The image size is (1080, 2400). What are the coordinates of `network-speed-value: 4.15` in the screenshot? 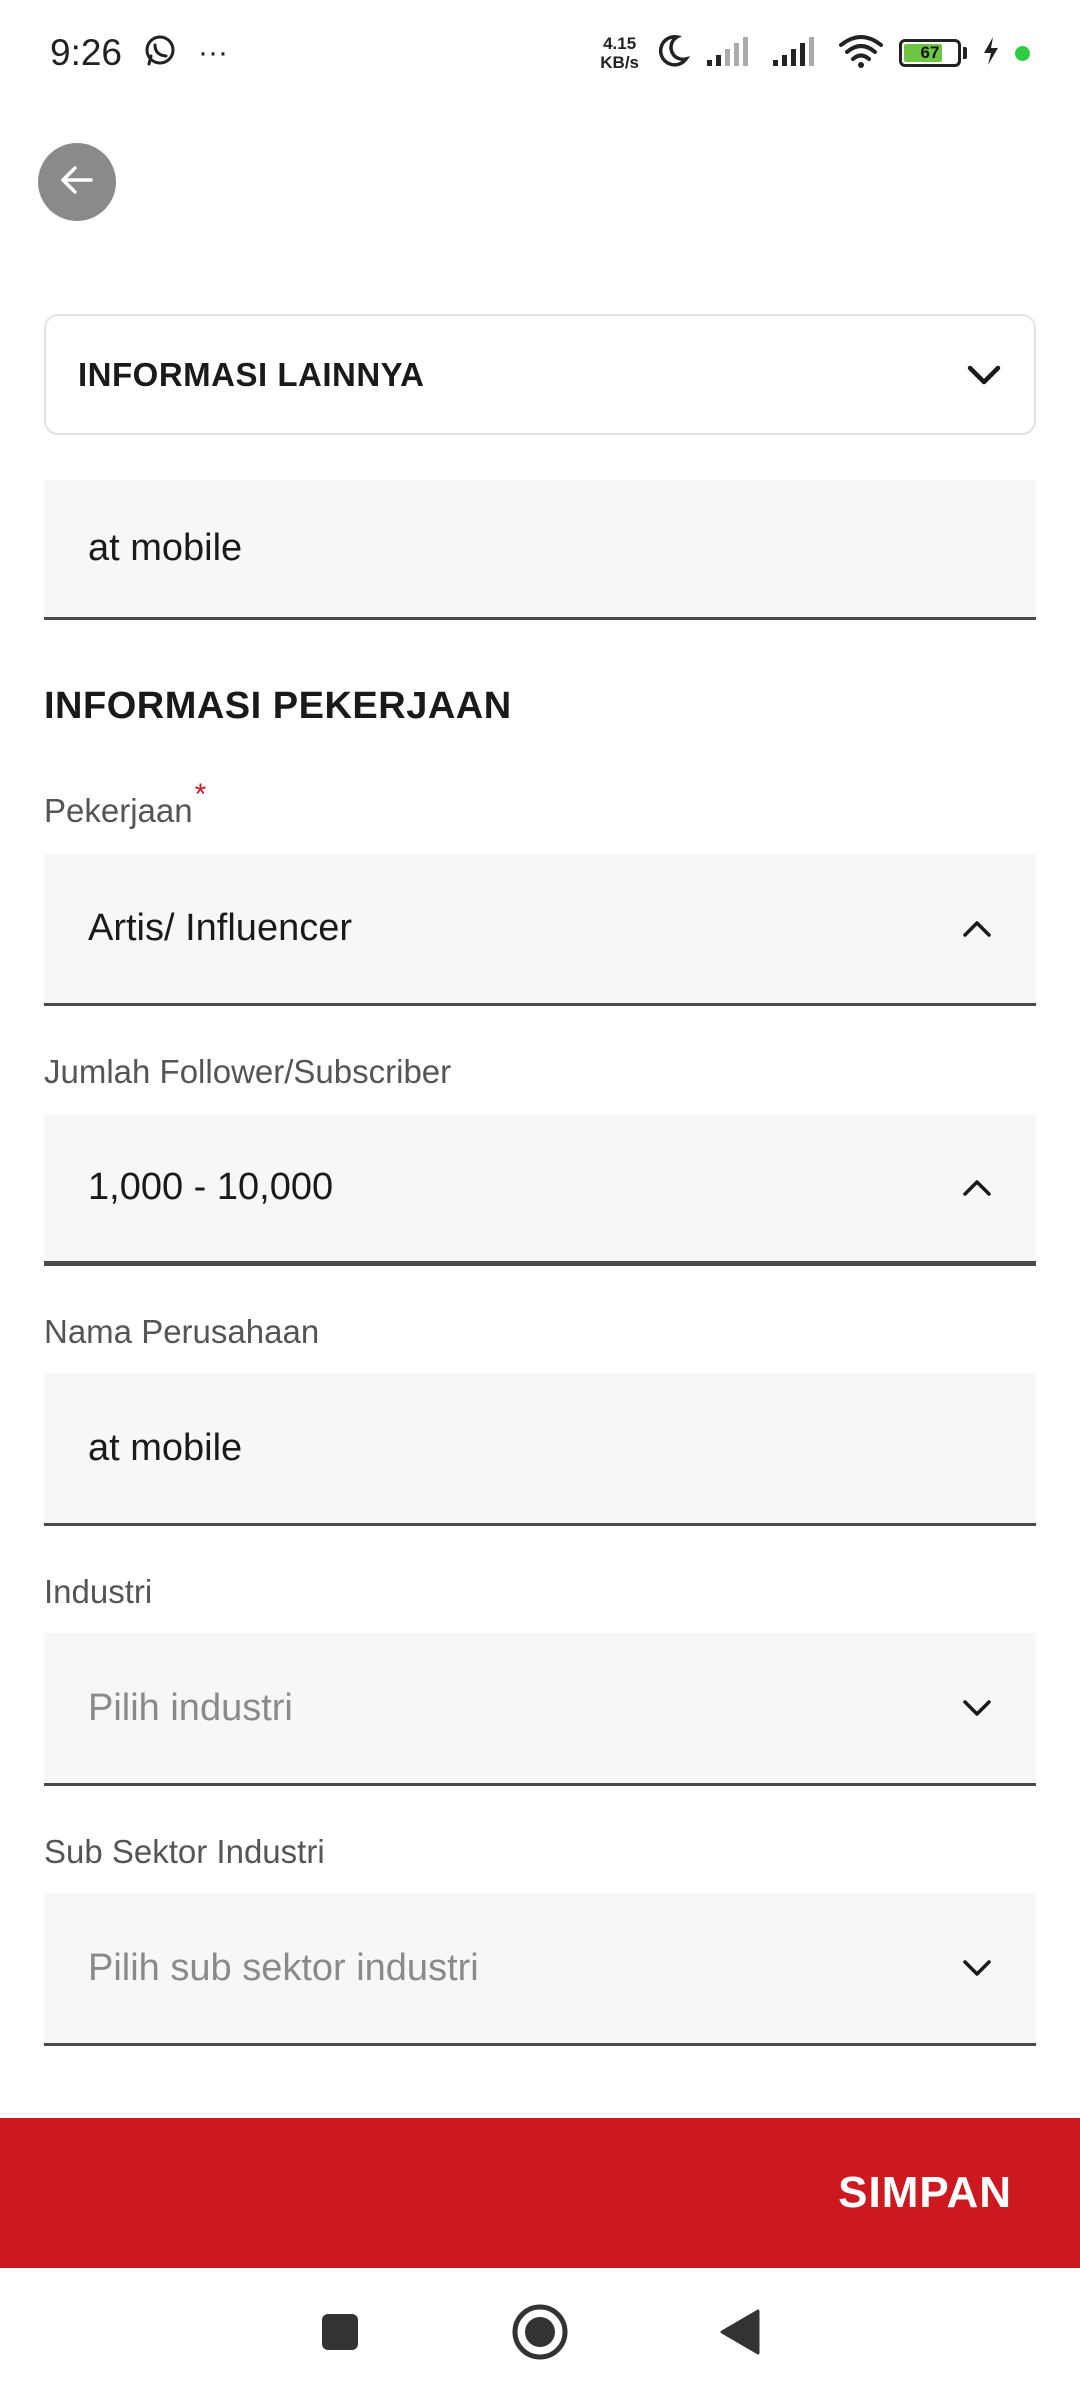 It's located at (620, 43).